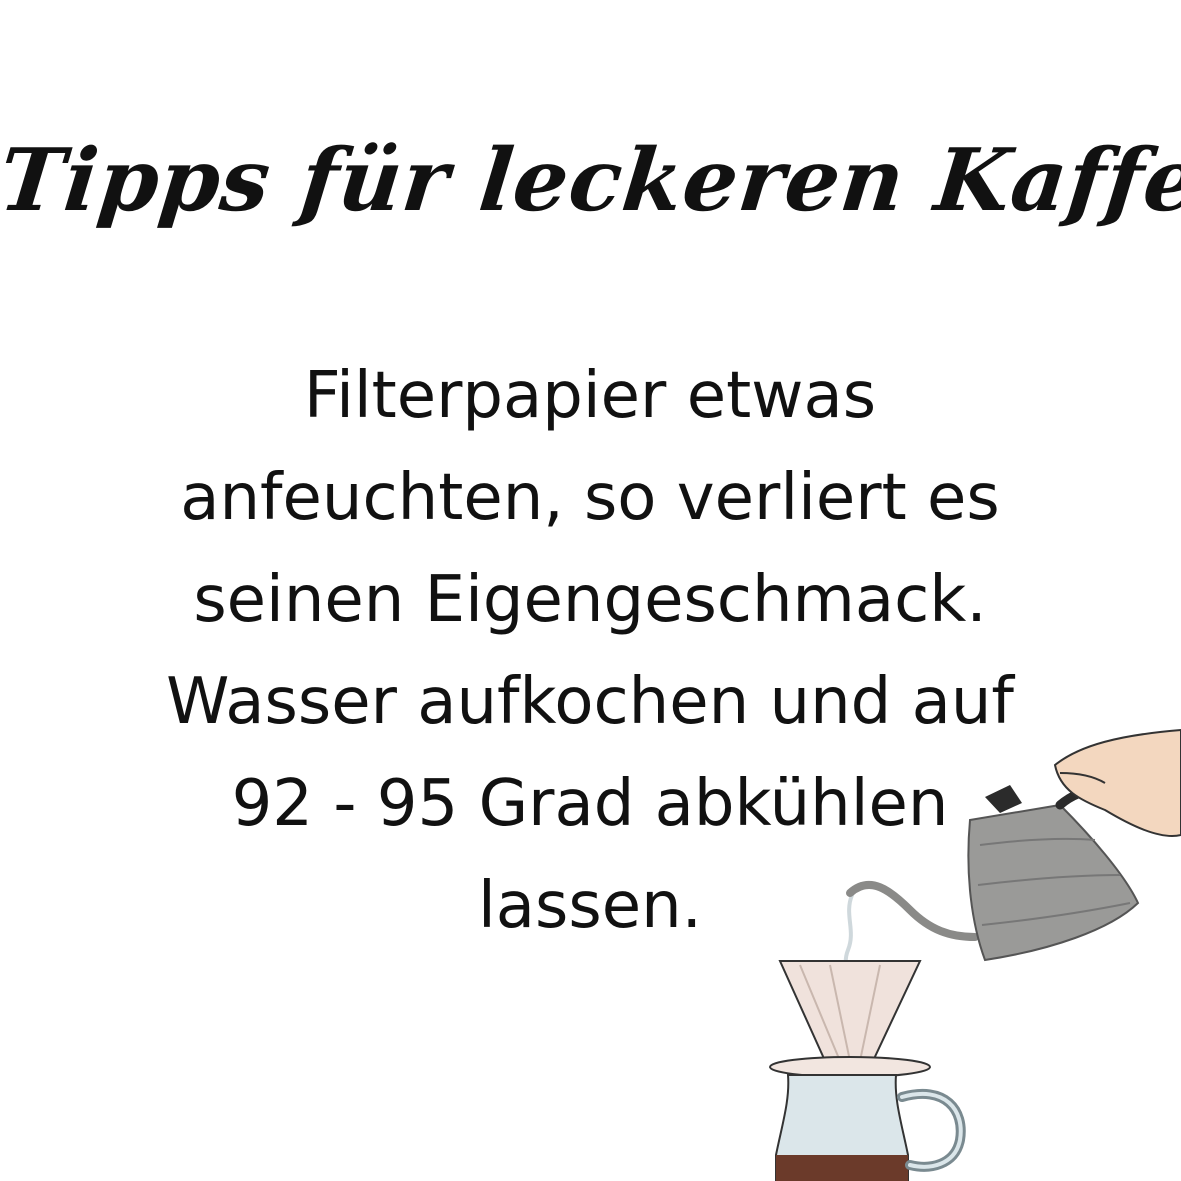  What do you see at coordinates (850, 1012) in the screenshot?
I see `filter-cone` at bounding box center [850, 1012].